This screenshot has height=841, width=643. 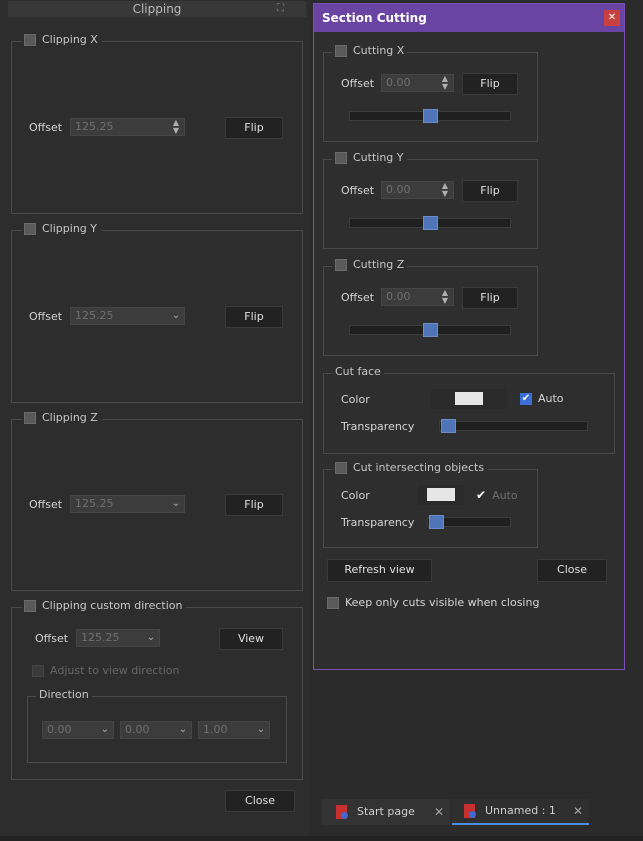 What do you see at coordinates (62, 418) in the screenshot?
I see `clipping-z-header: Clipping Z` at bounding box center [62, 418].